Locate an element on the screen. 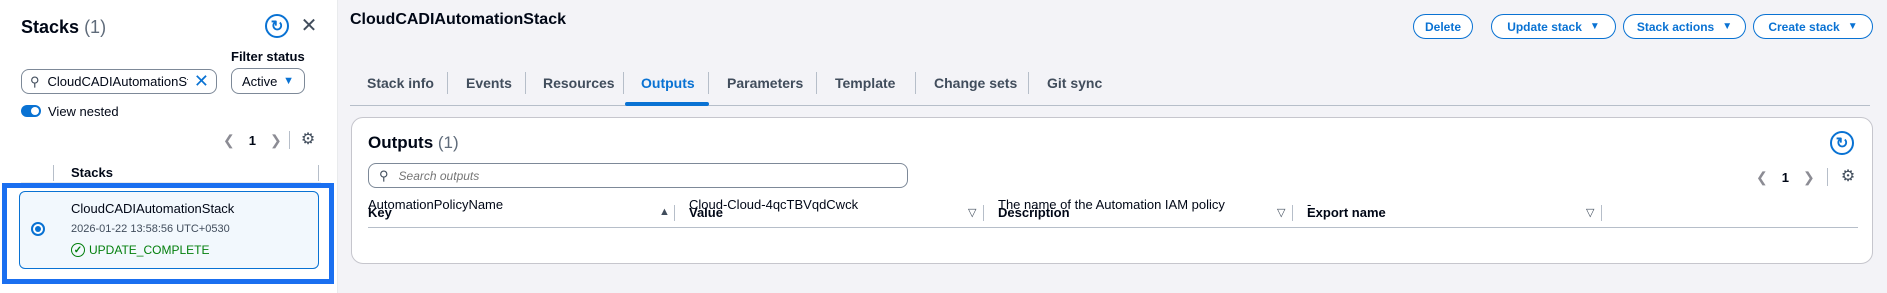 This screenshot has width=1887, height=293. success-check-icon: ✓ is located at coordinates (78, 250).